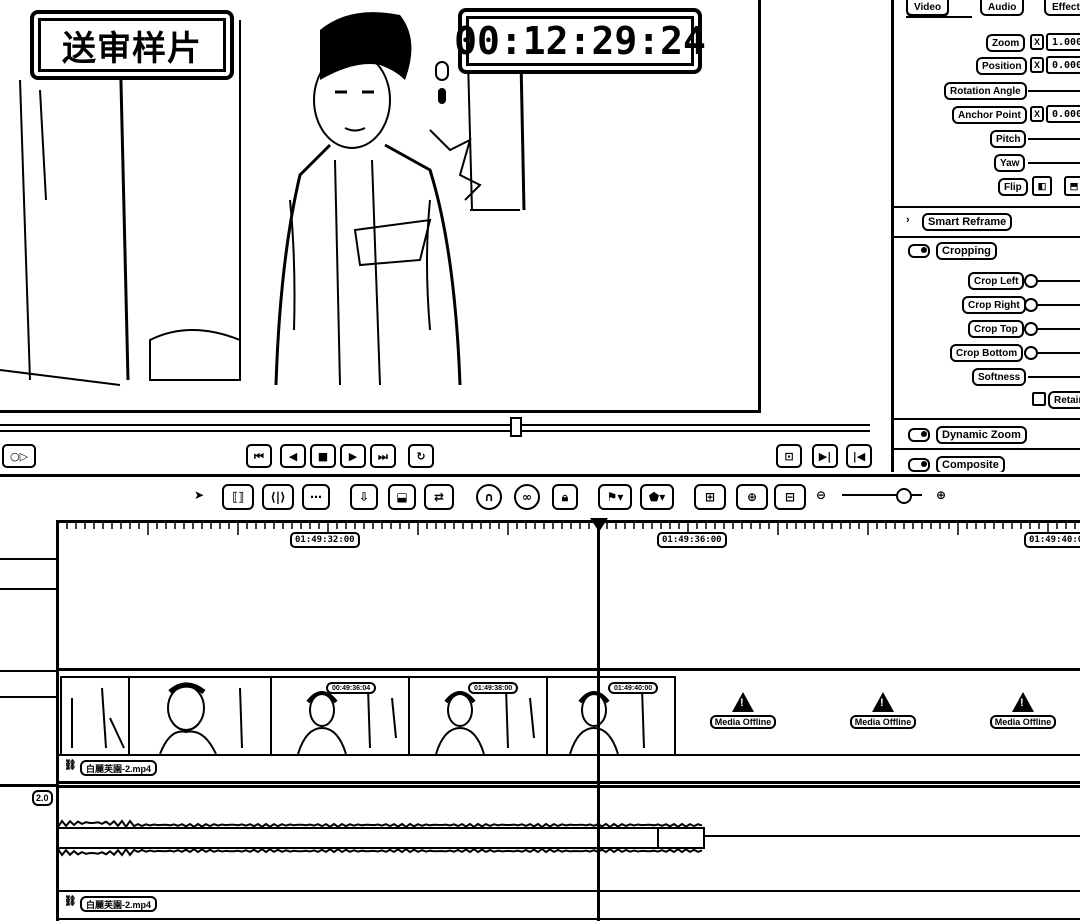 The height and width of the screenshot is (921, 1080). What do you see at coordinates (1059, 305) in the screenshot?
I see `crop-right-track` at bounding box center [1059, 305].